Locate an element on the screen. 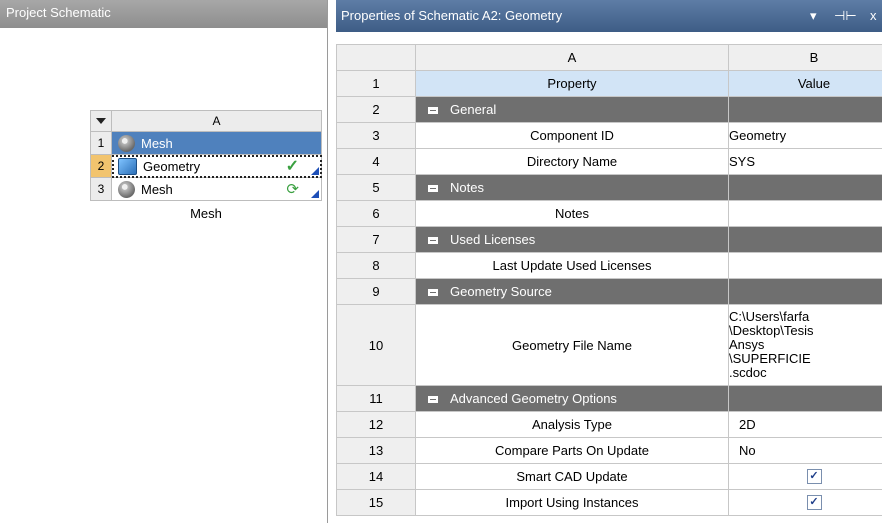 The image size is (882, 523). row-number: 5 is located at coordinates (376, 187).